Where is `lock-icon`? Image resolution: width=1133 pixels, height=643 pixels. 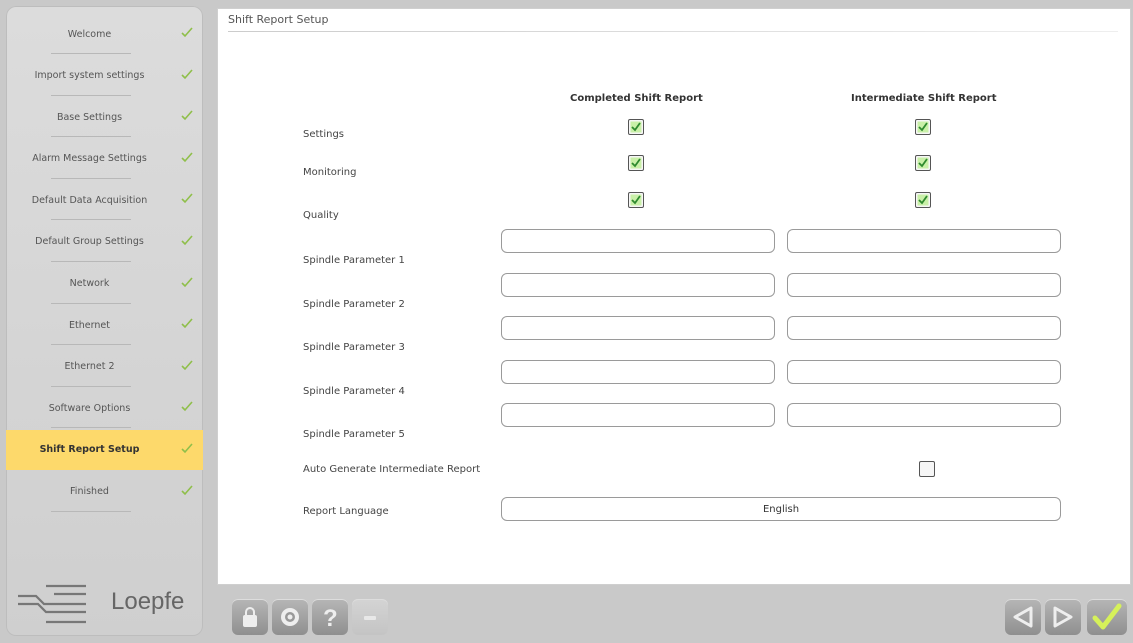
lock-icon is located at coordinates (250, 617).